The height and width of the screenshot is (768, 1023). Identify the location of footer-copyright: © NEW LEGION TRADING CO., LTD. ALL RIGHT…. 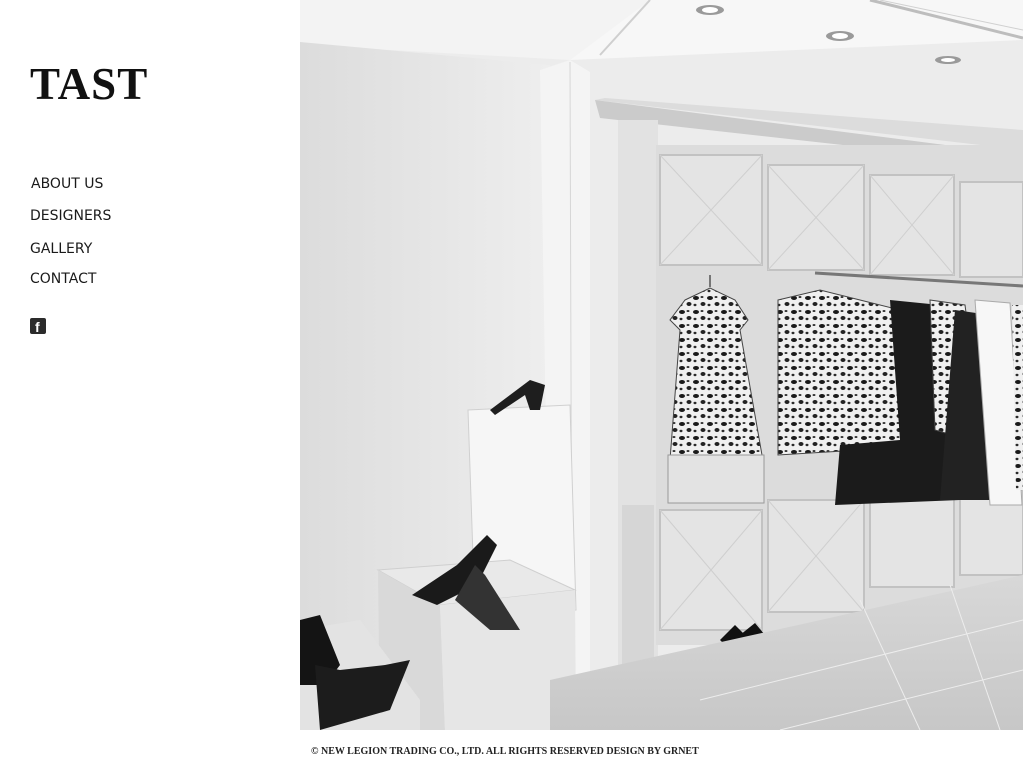
(505, 751).